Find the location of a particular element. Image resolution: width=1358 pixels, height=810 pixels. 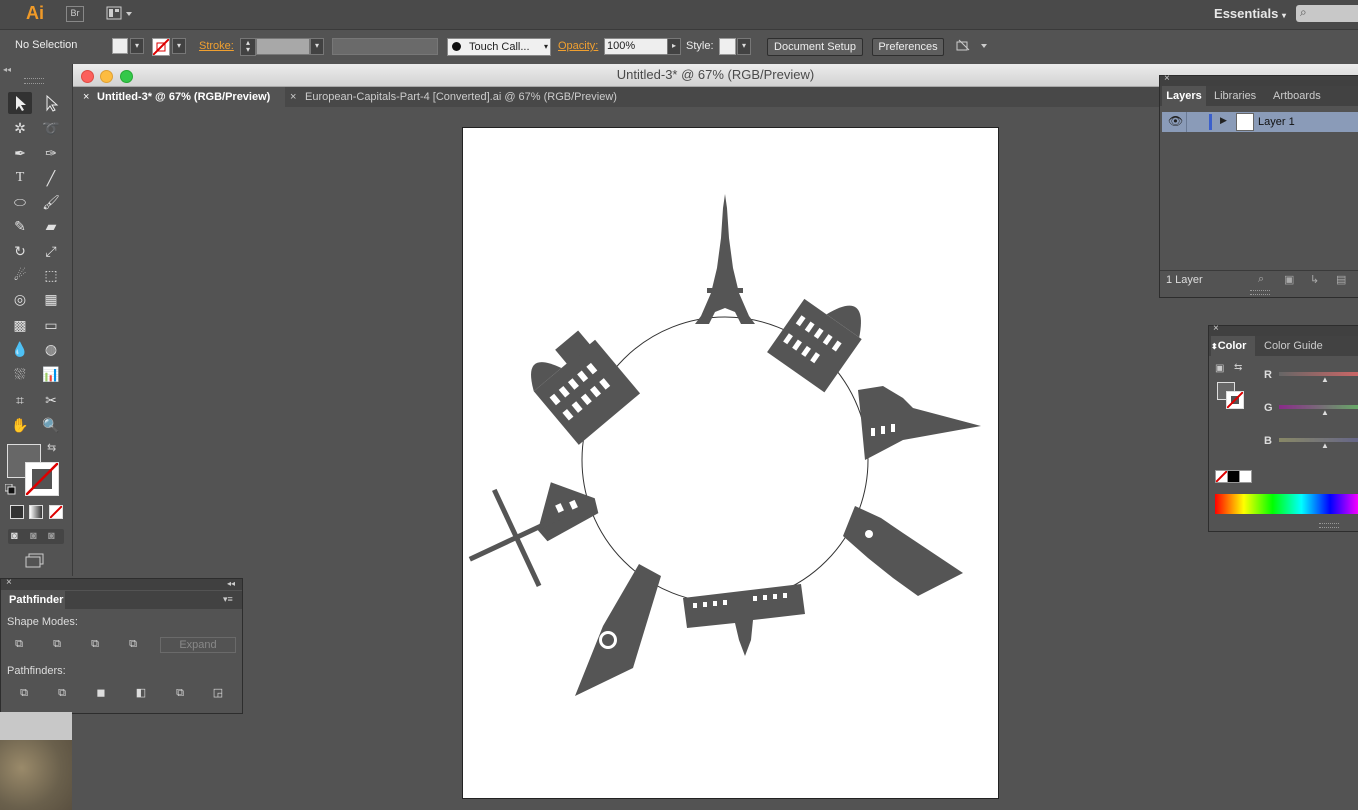

column-graph-tool: 📊 is located at coordinates (51, 374).